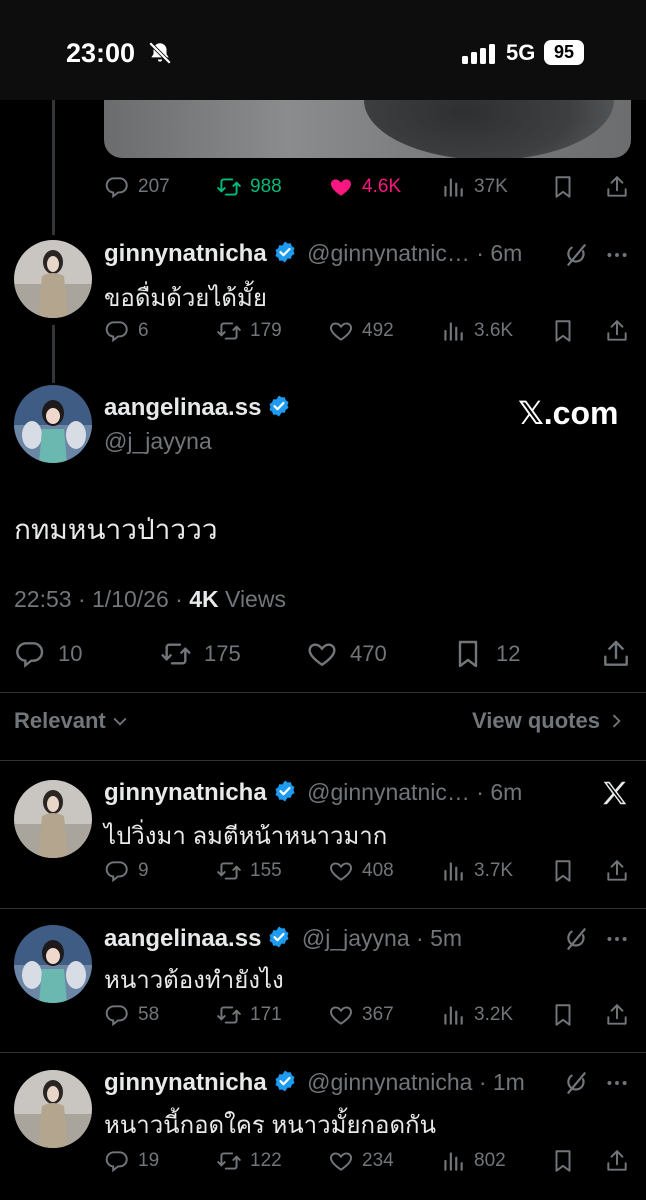 This screenshot has height=1200, width=646. Describe the element at coordinates (361, 1015) in the screenshot. I see `like-button: 367` at that location.